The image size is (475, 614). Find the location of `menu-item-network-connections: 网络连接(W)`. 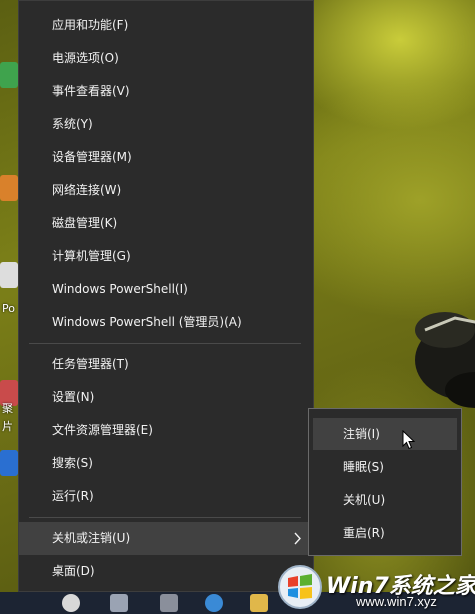

menu-item-network-connections: 网络连接(W) is located at coordinates (166, 190).